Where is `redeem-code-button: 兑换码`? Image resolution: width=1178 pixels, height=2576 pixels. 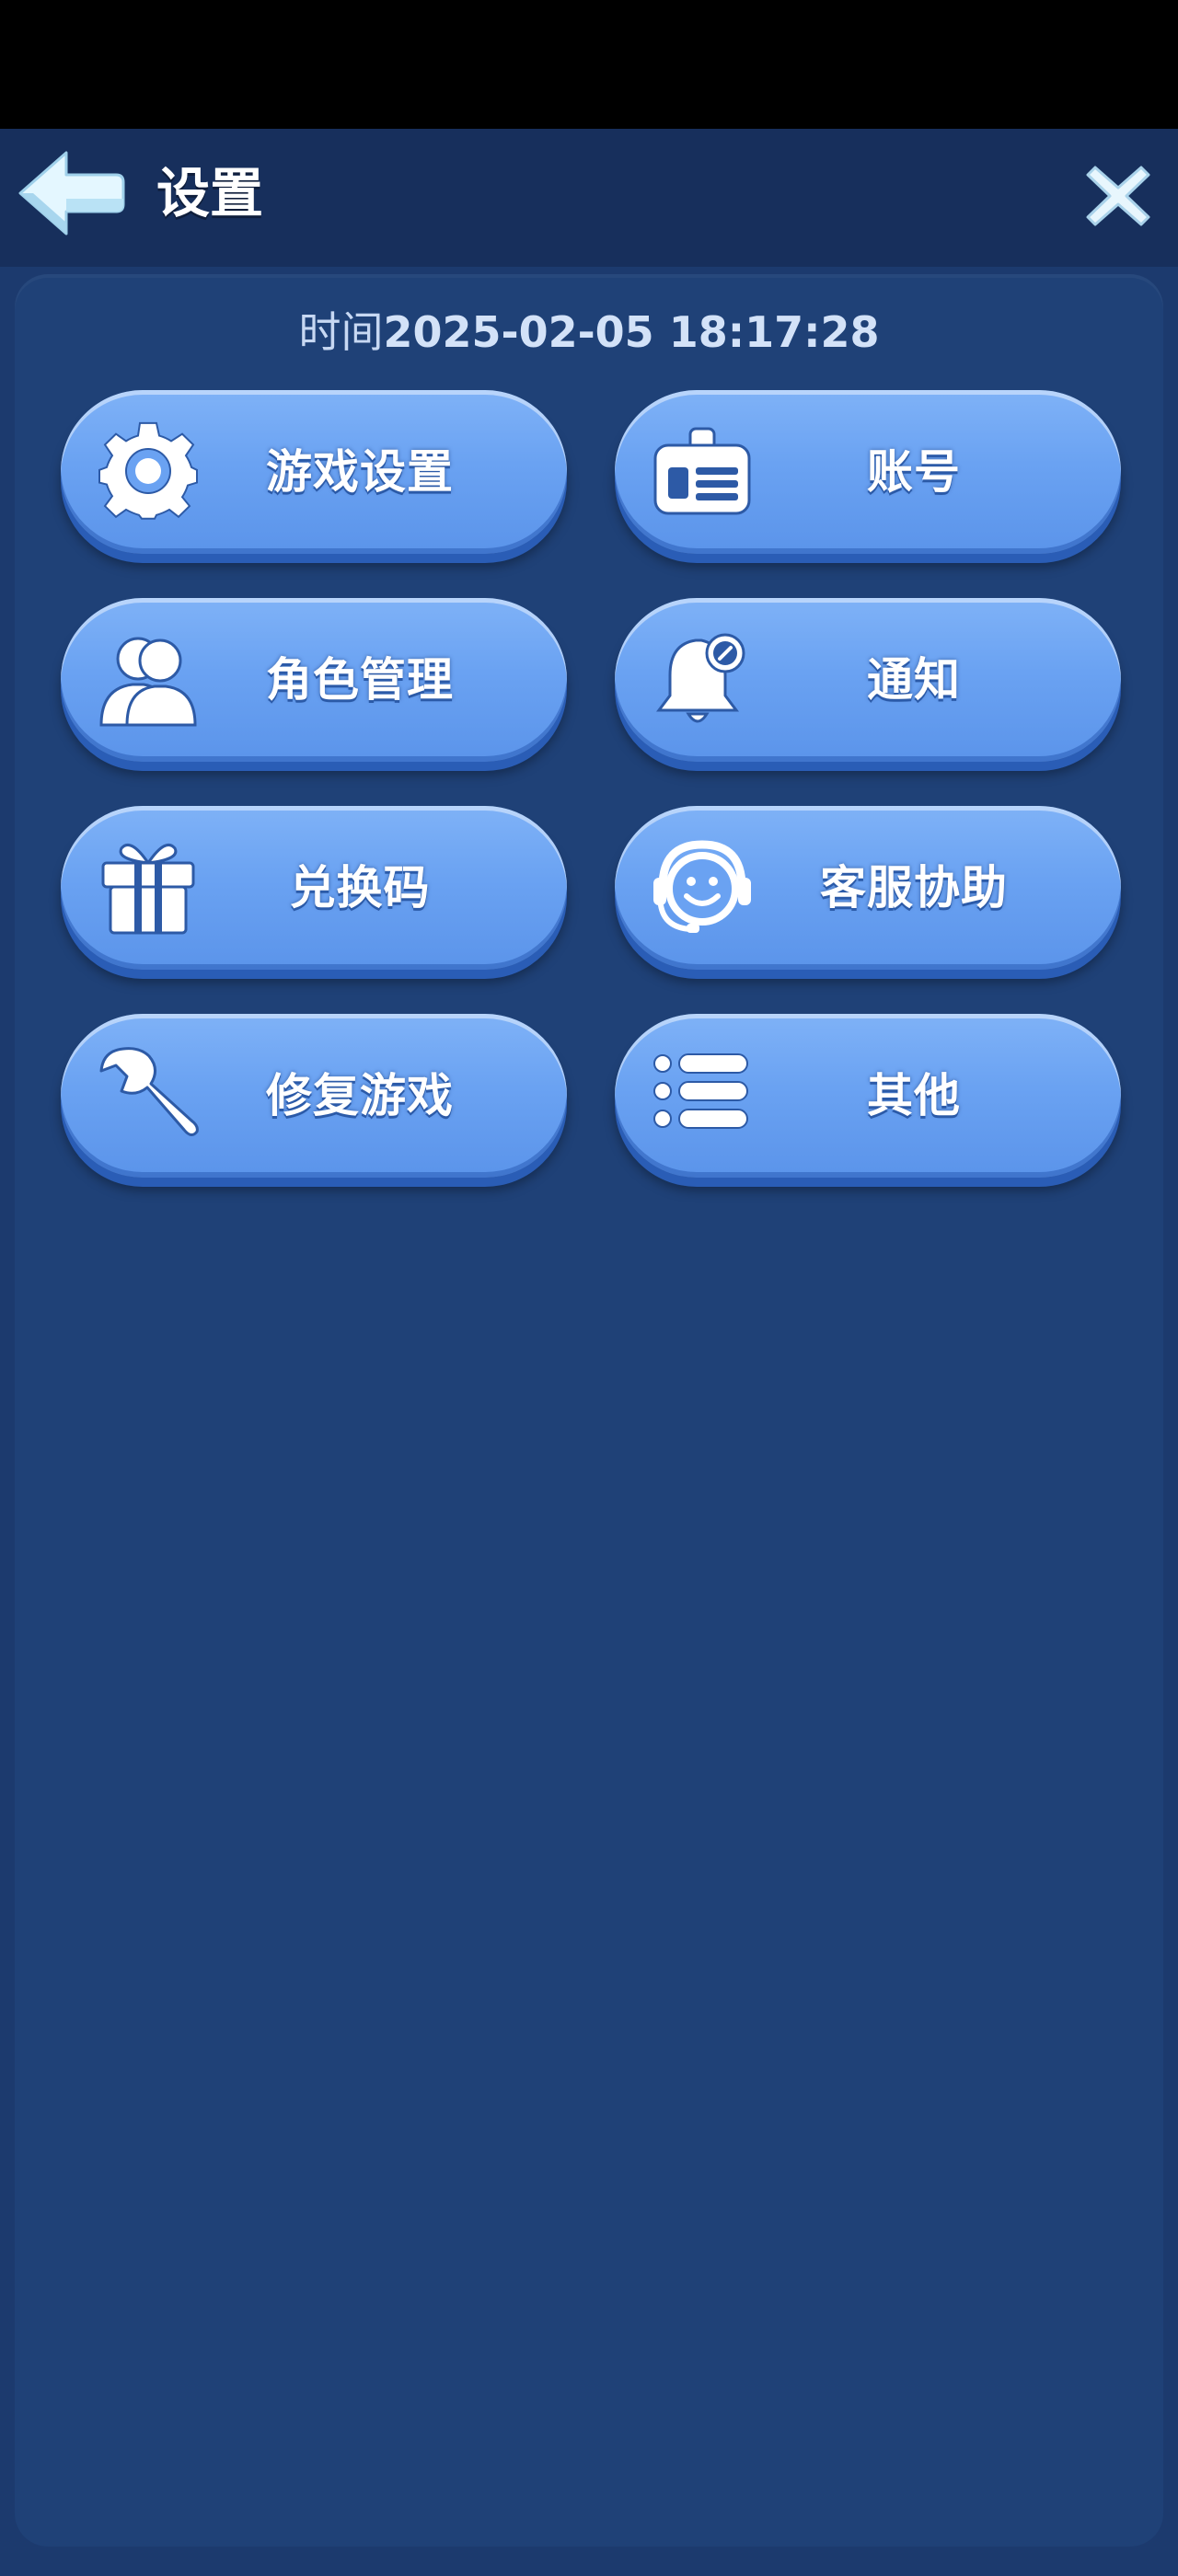
redeem-code-button: 兑换码 is located at coordinates (314, 888).